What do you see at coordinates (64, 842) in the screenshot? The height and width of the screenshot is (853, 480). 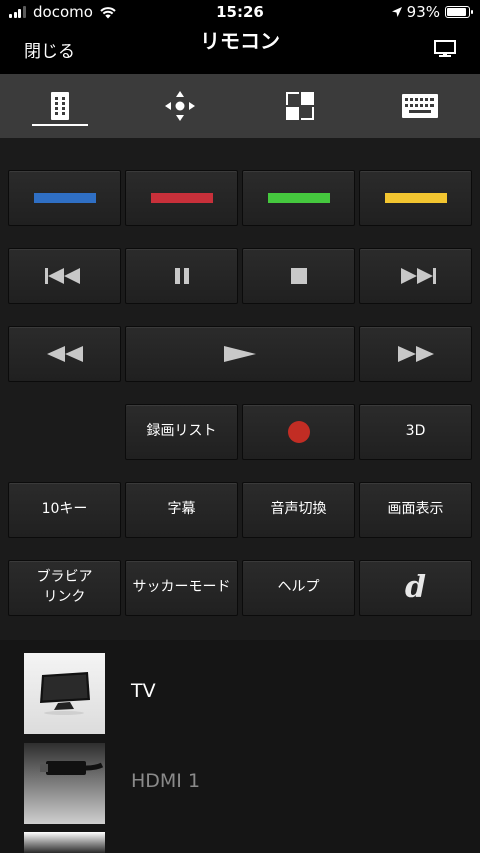 I see `source-item-partial` at bounding box center [64, 842].